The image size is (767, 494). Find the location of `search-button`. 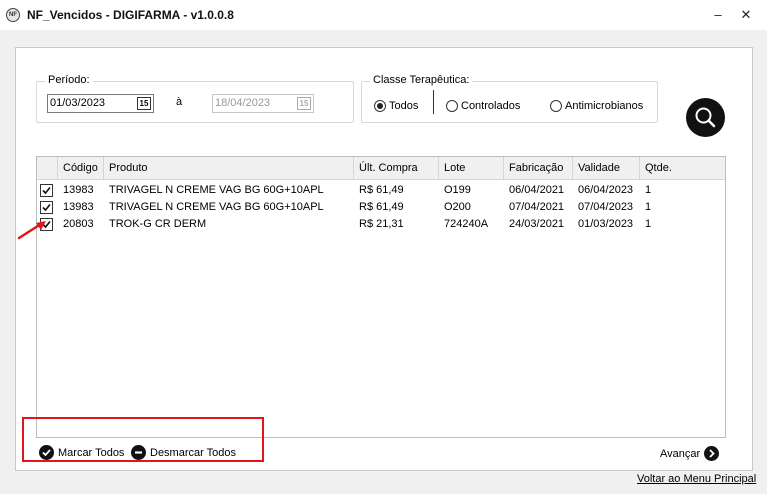

search-button is located at coordinates (705, 117).